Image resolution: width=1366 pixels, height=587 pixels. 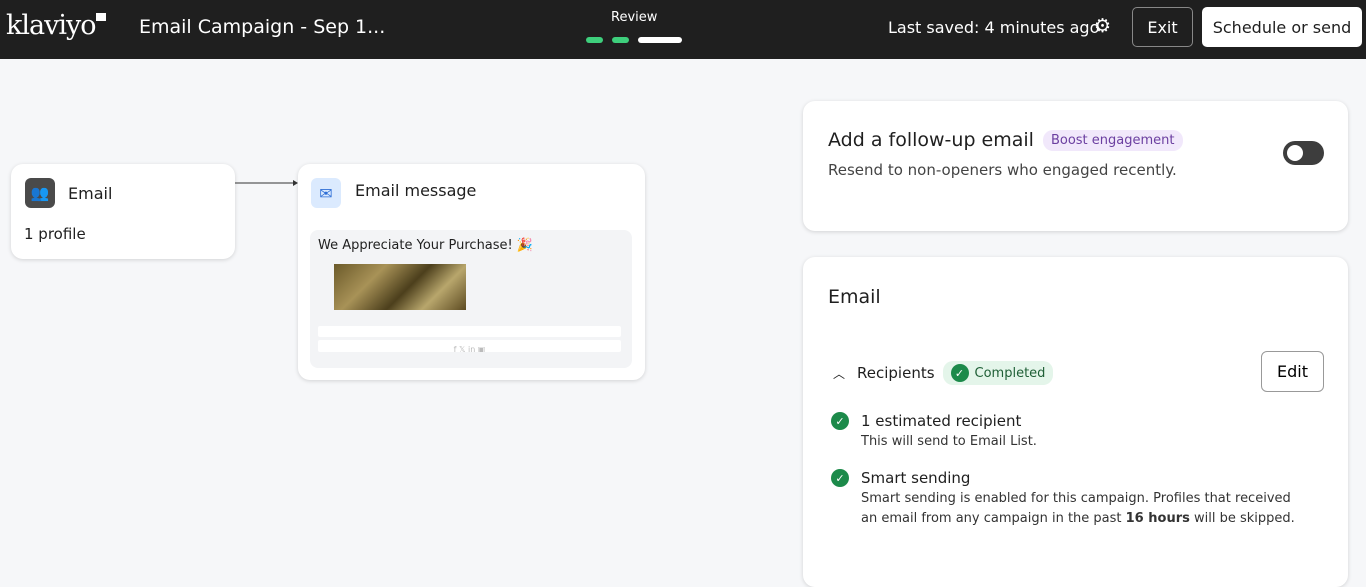 I want to click on schedule-or-send-button: Schedule or send, so click(x=1282, y=27).